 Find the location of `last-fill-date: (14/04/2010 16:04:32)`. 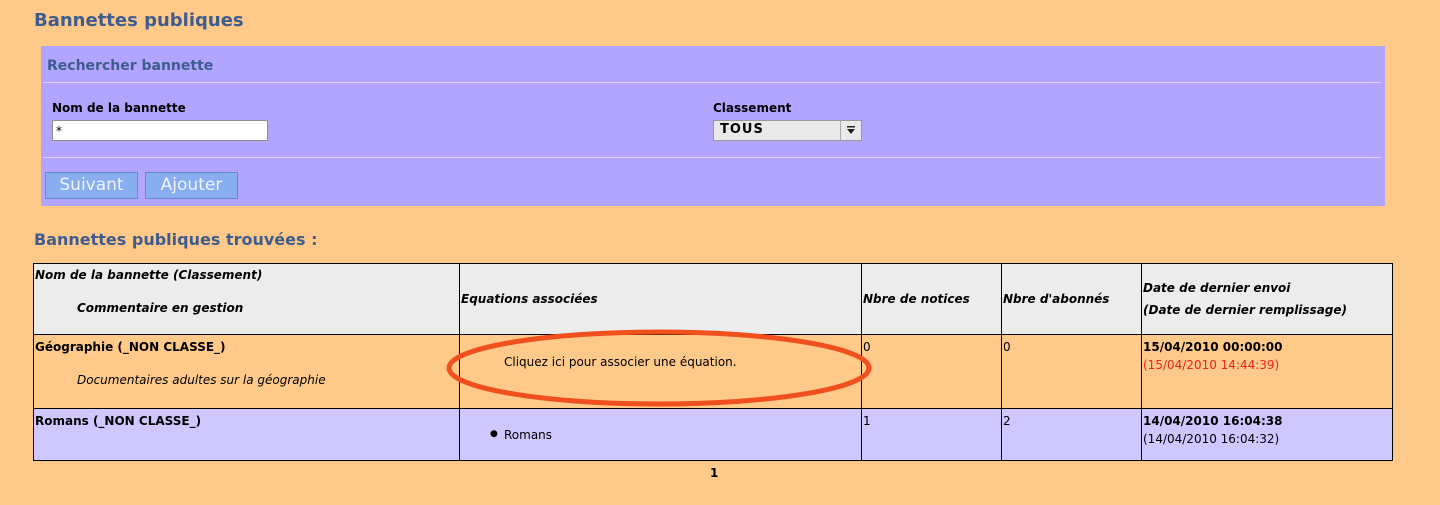

last-fill-date: (14/04/2010 16:04:32) is located at coordinates (1211, 439).